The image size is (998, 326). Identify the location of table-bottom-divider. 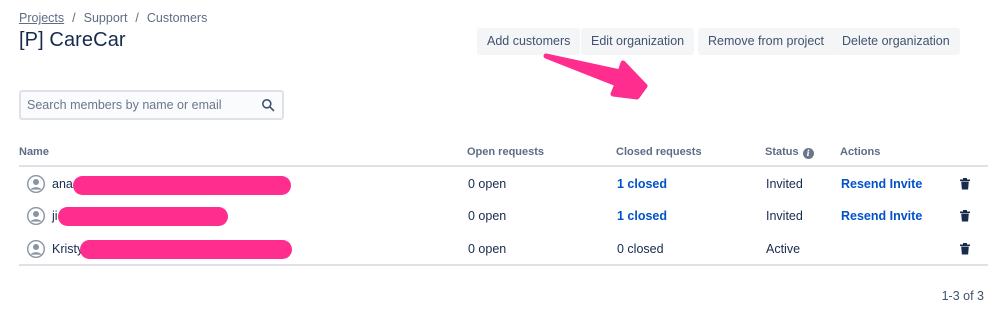
(503, 265).